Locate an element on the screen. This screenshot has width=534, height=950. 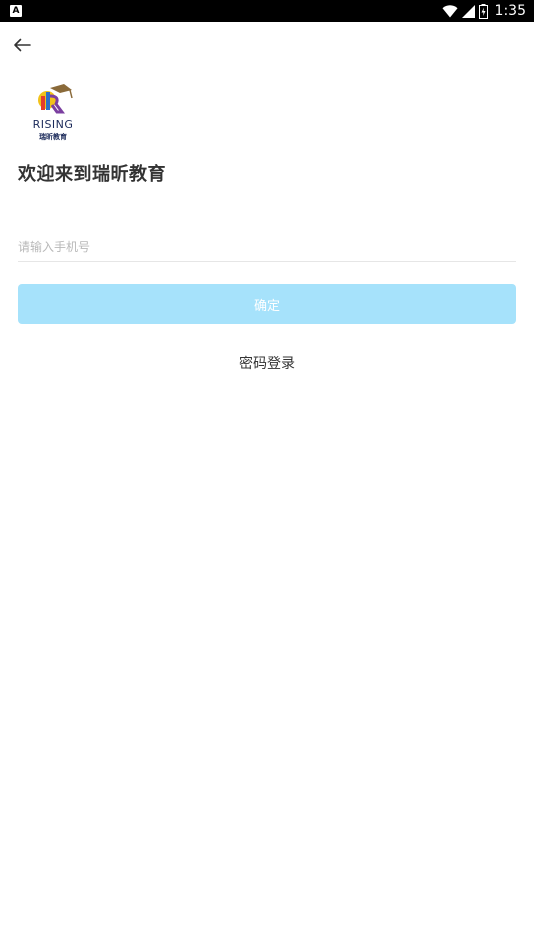
logo-emblem-icon is located at coordinates (55, 99).